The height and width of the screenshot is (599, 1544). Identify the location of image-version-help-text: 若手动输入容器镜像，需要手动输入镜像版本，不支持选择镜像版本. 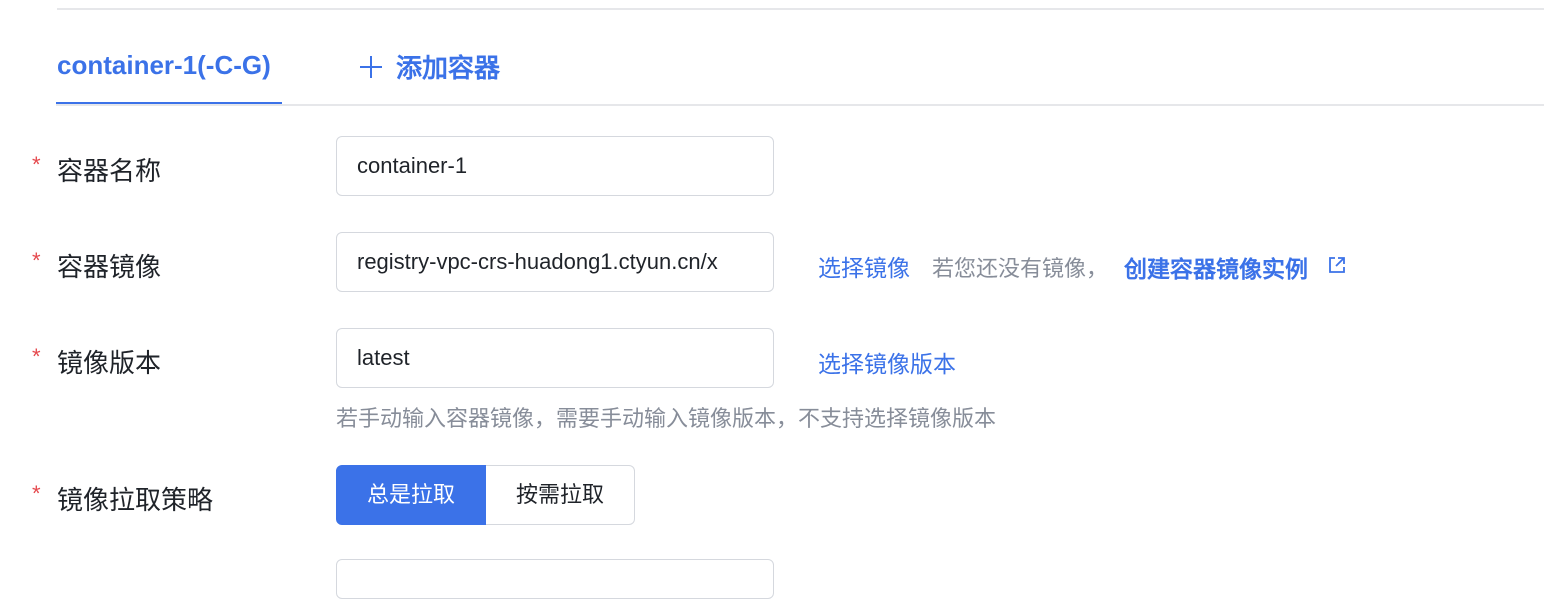
(666, 418).